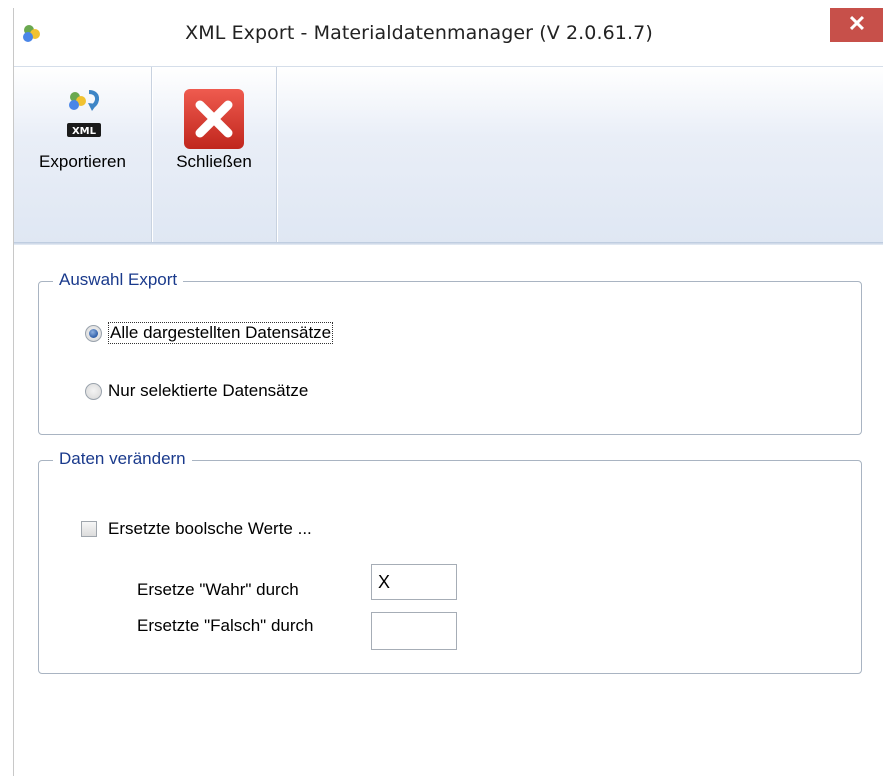 The width and height of the screenshot is (883, 776). I want to click on true-replacement-input, so click(414, 582).